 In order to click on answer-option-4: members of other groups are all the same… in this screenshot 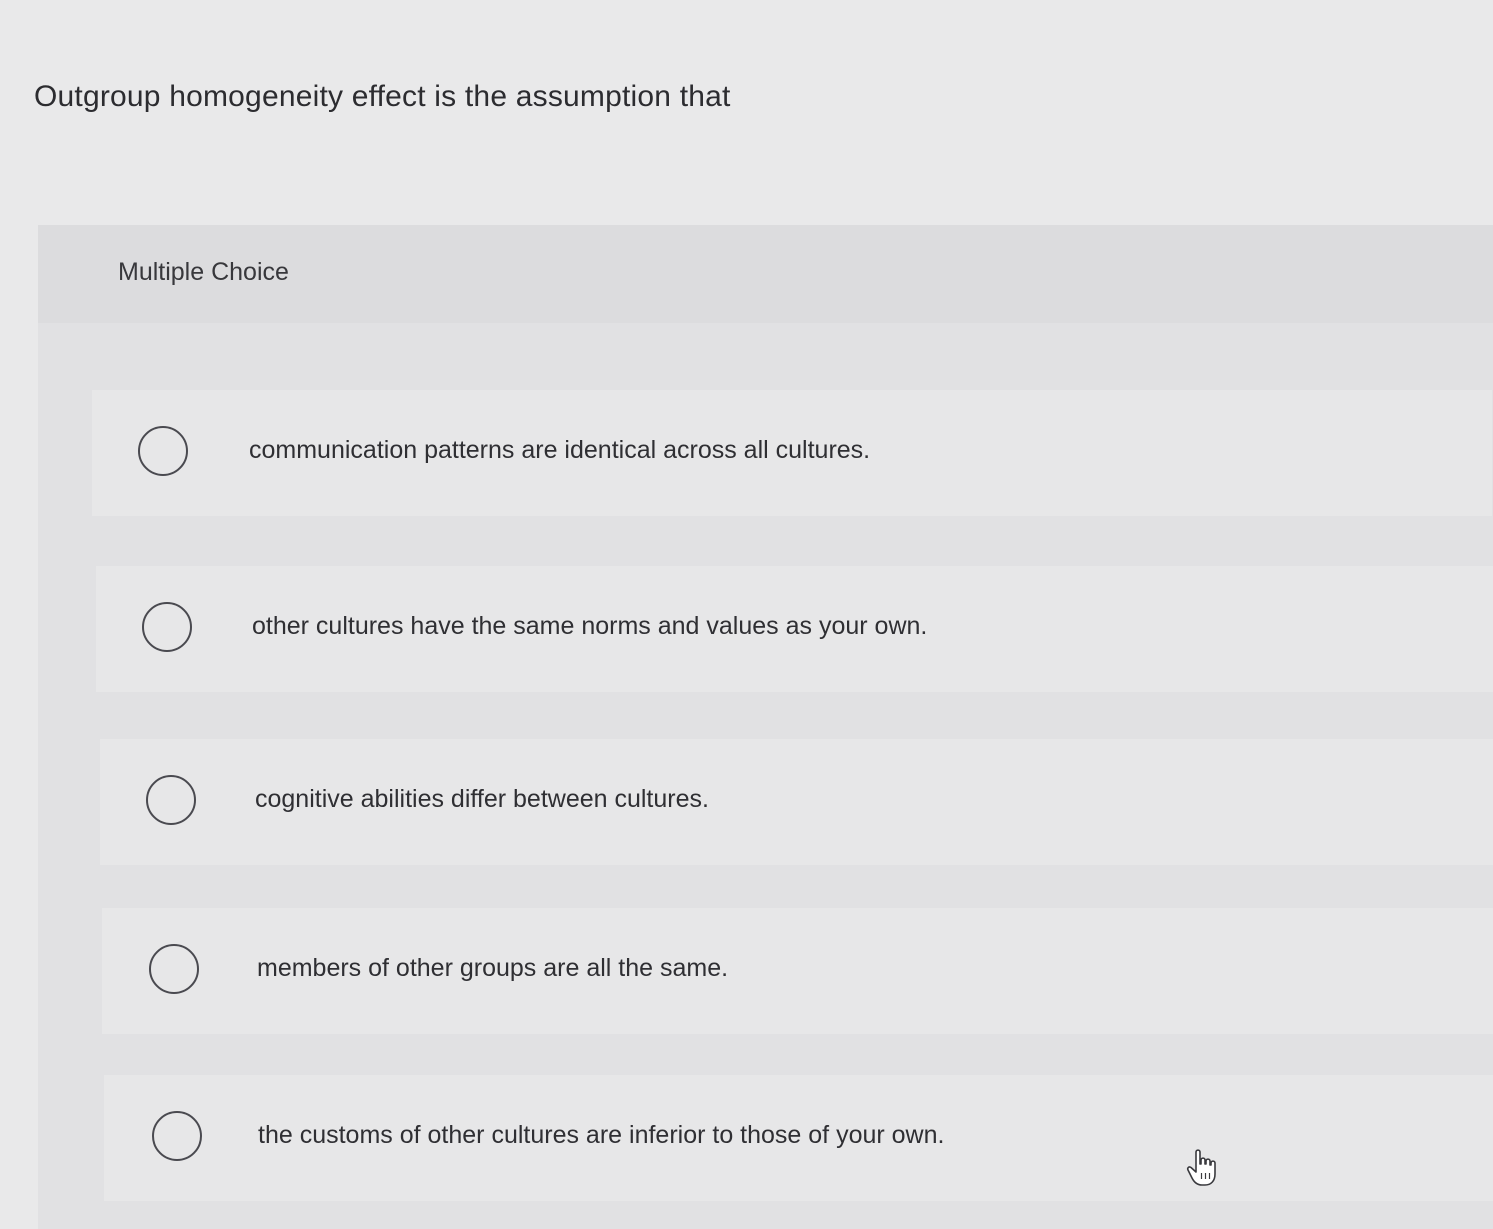, I will do `click(797, 971)`.